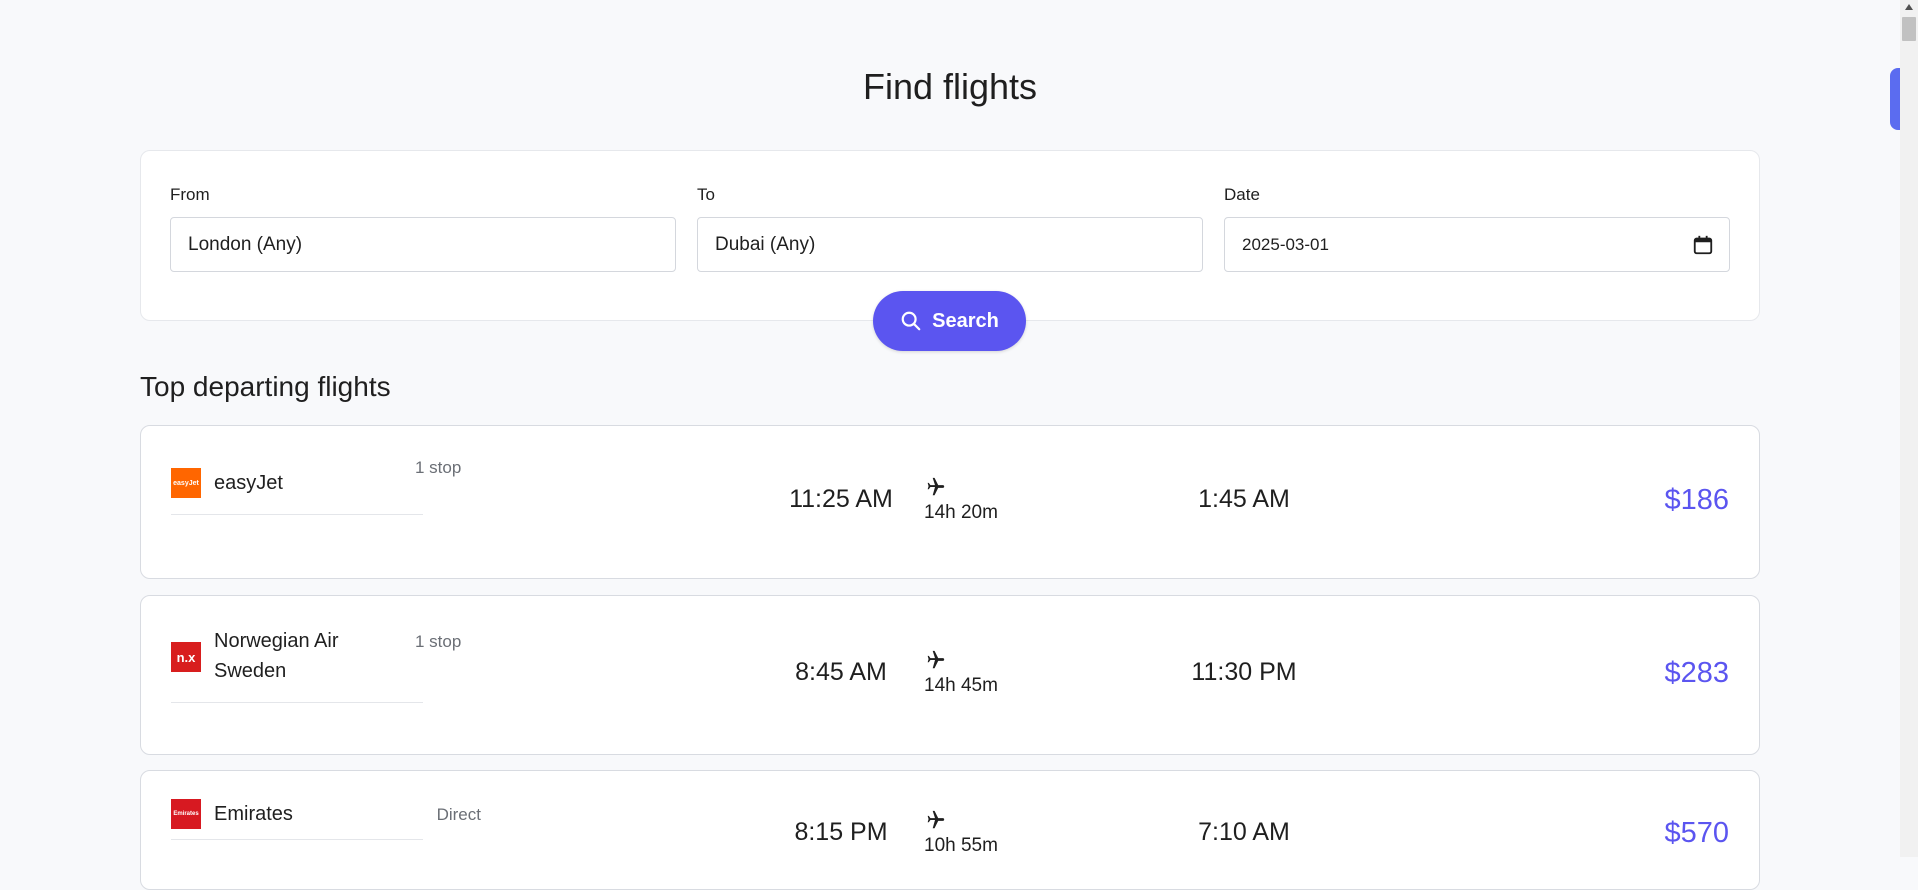 The width and height of the screenshot is (1918, 890). I want to click on calendar-icon, so click(1703, 245).